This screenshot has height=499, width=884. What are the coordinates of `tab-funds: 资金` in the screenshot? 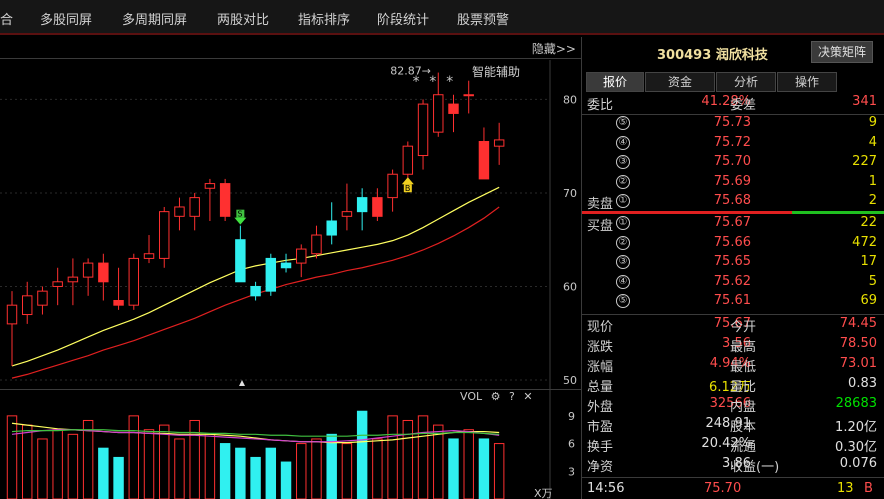 It's located at (680, 82).